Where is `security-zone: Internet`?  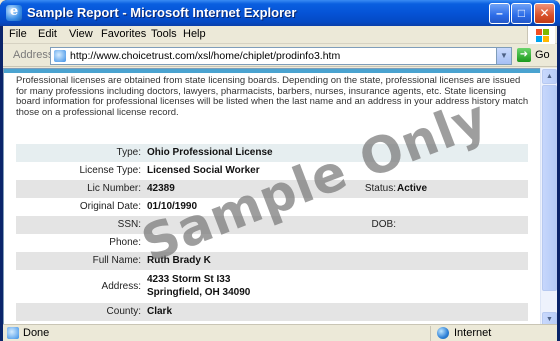 security-zone: Internet is located at coordinates (485, 333).